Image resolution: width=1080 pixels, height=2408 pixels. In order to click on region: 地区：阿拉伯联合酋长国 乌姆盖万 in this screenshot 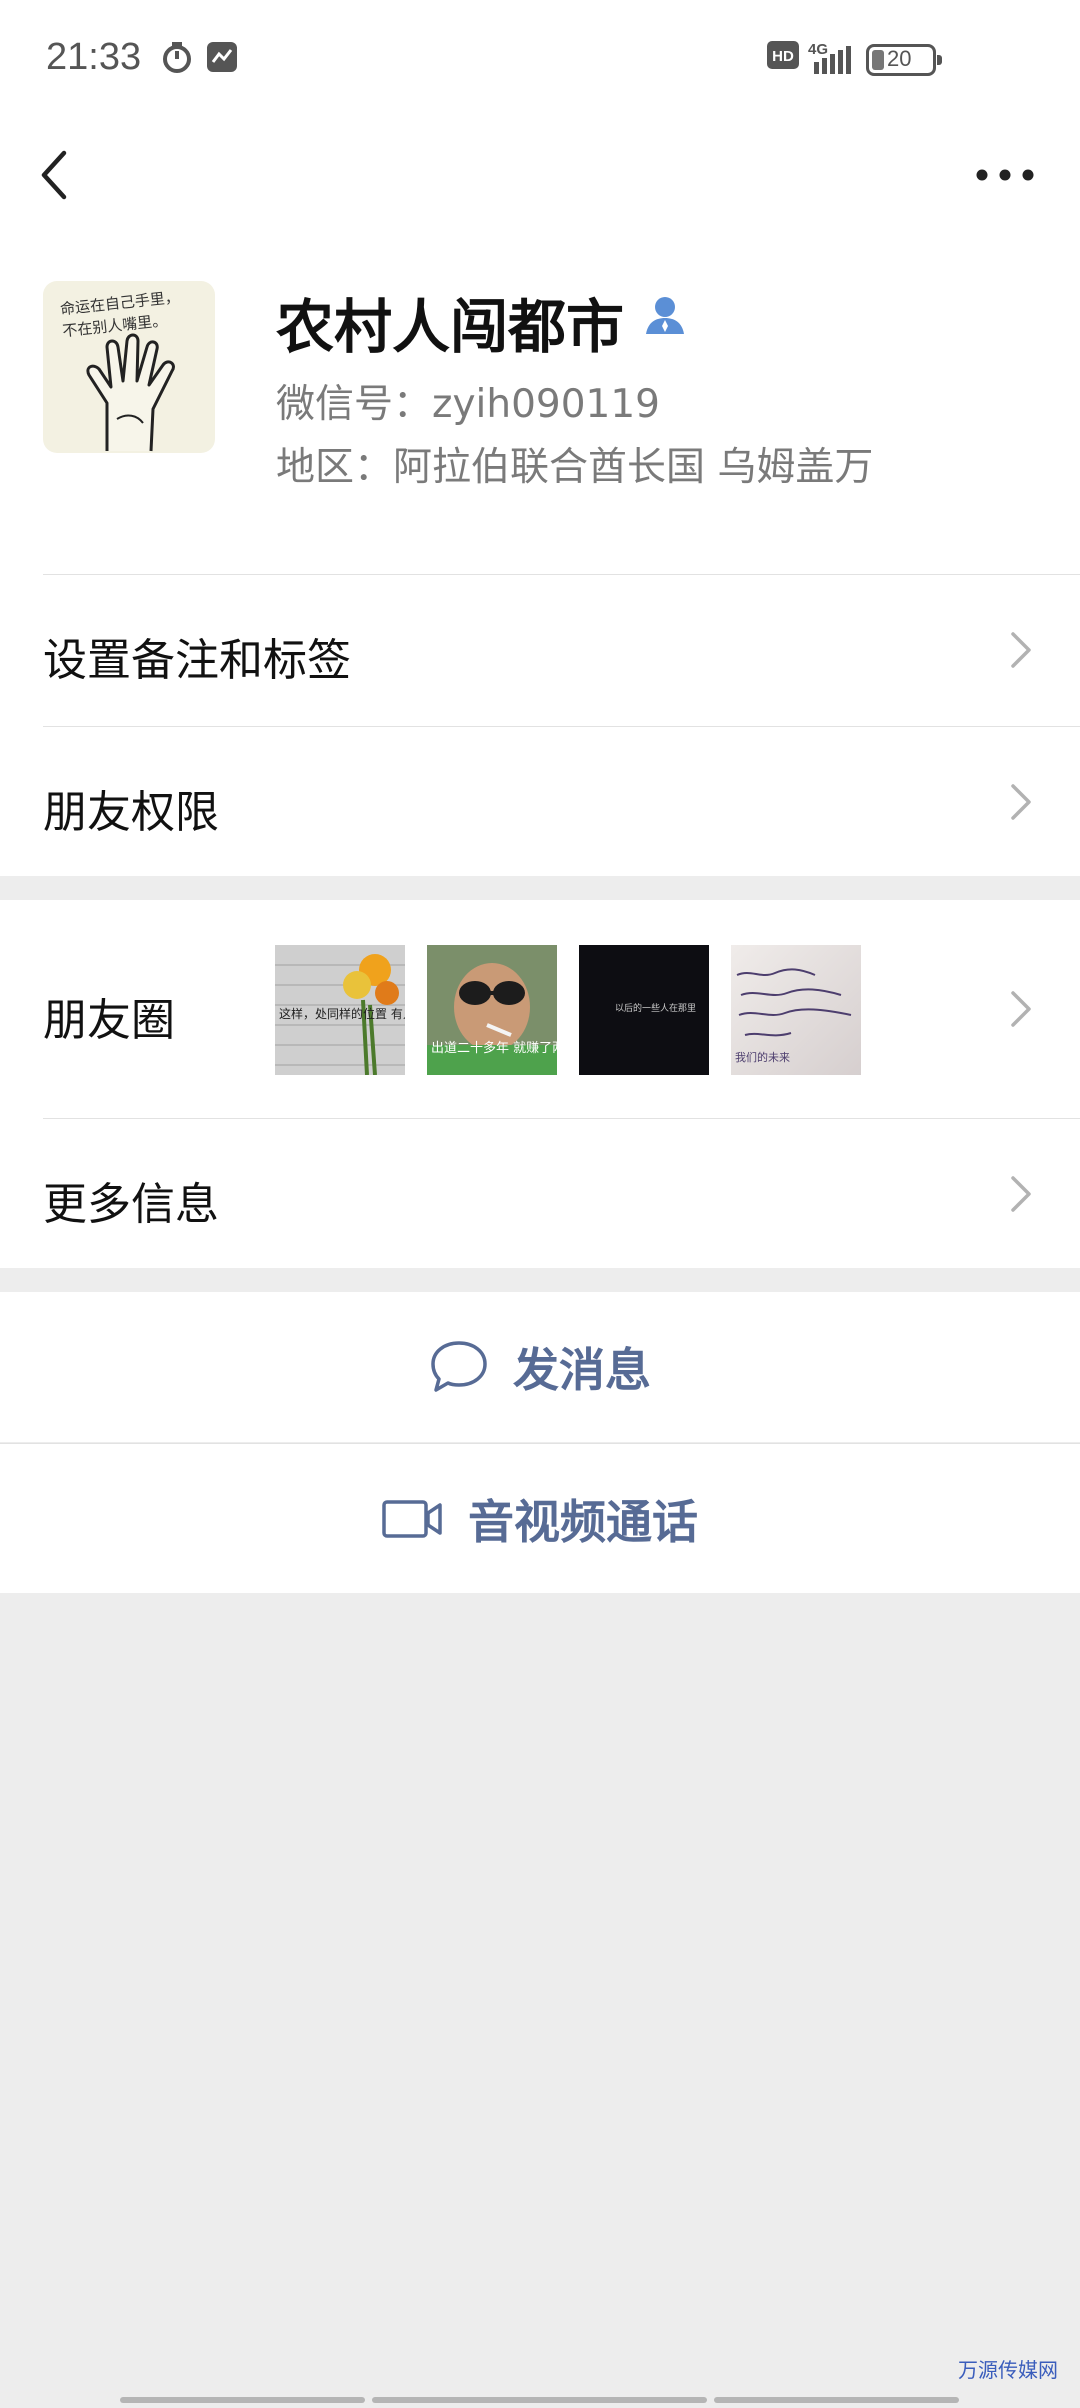, I will do `click(575, 467)`.